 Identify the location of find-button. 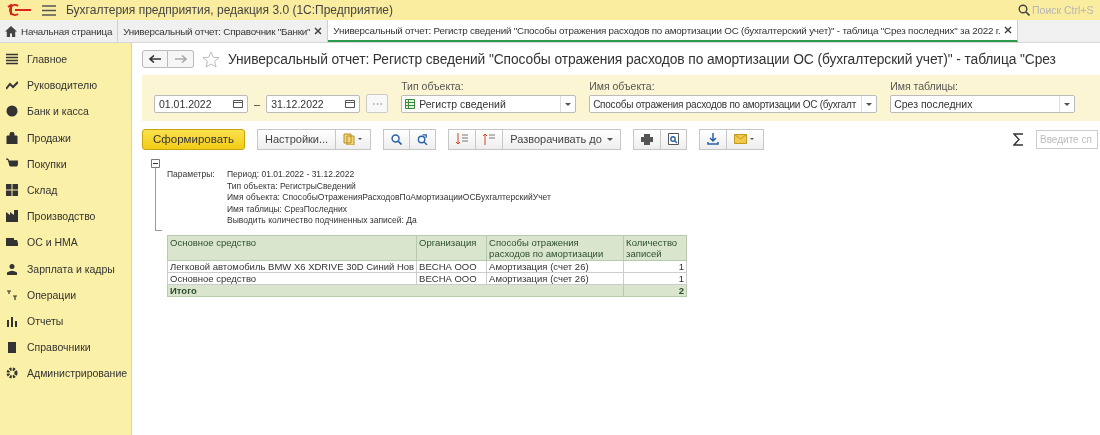
(397, 139).